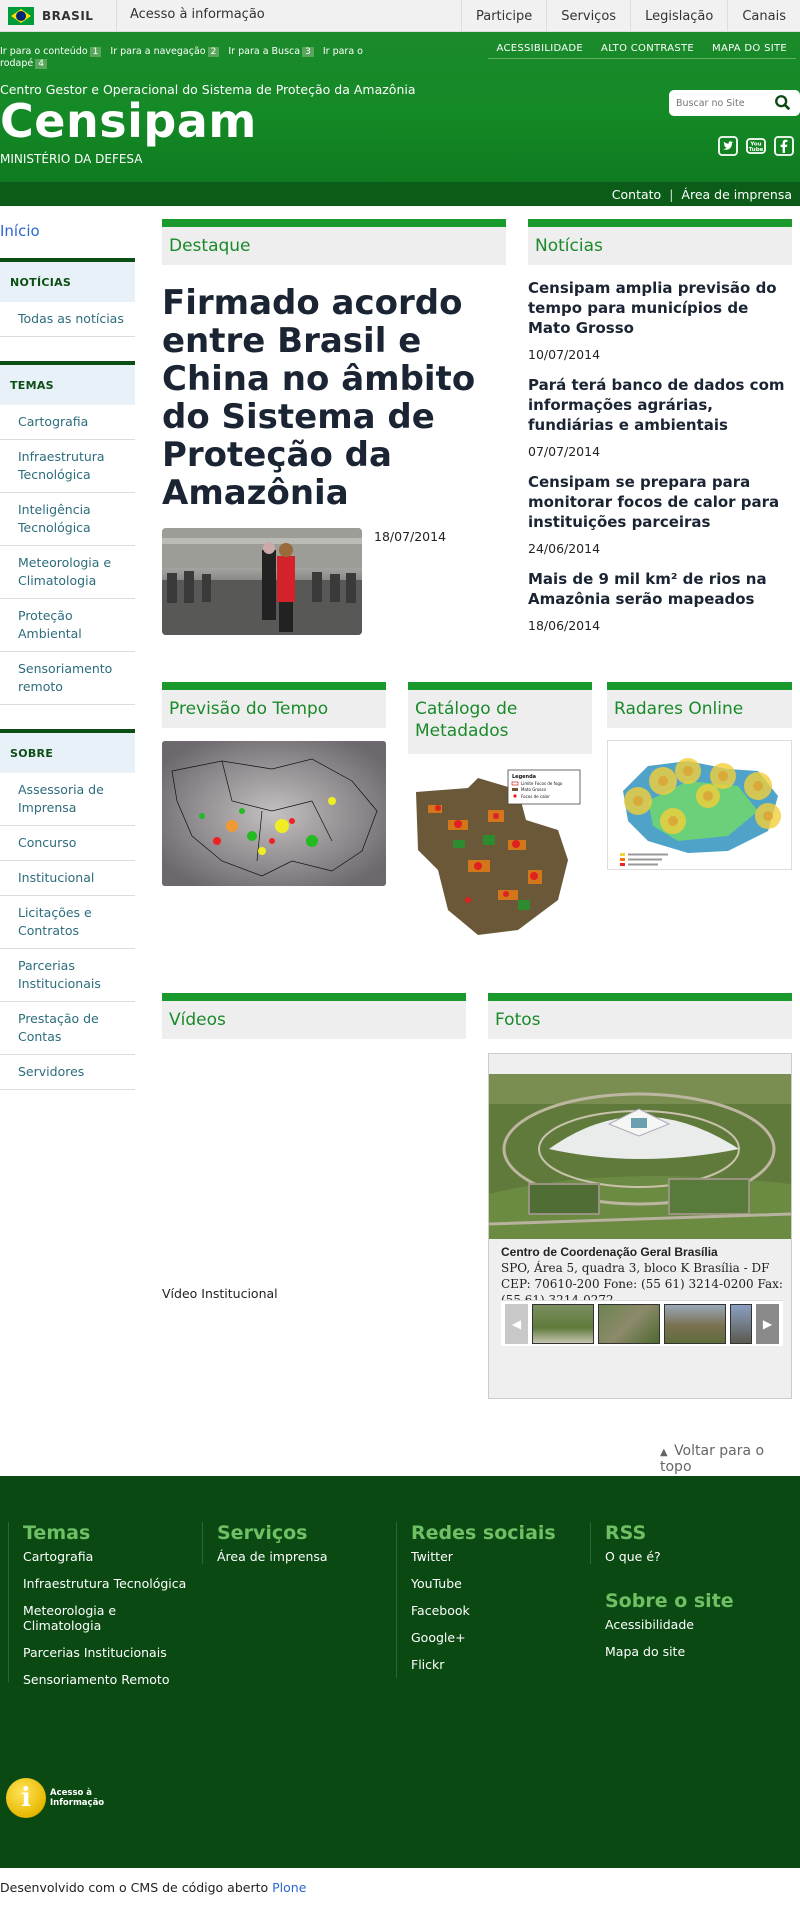 This screenshot has height=1913, width=800. I want to click on footer-link: Meteorologia e Climatologia, so click(110, 1618).